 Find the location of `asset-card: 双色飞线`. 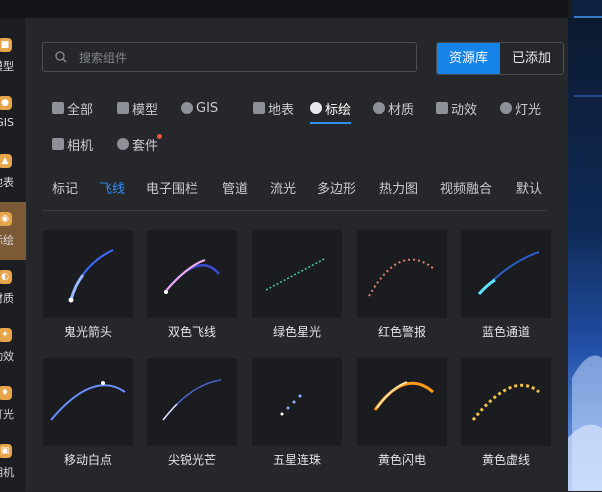

asset-card: 双色飞线 is located at coordinates (192, 292).